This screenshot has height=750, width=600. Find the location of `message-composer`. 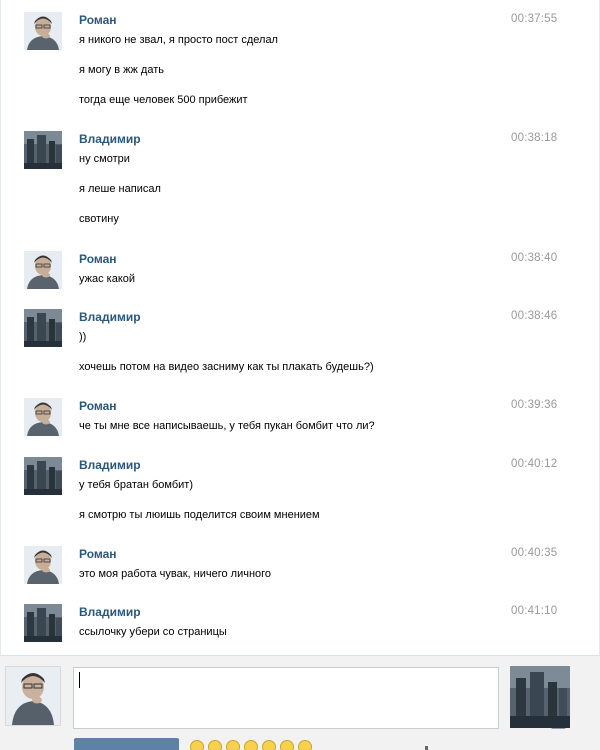

message-composer is located at coordinates (300, 702).